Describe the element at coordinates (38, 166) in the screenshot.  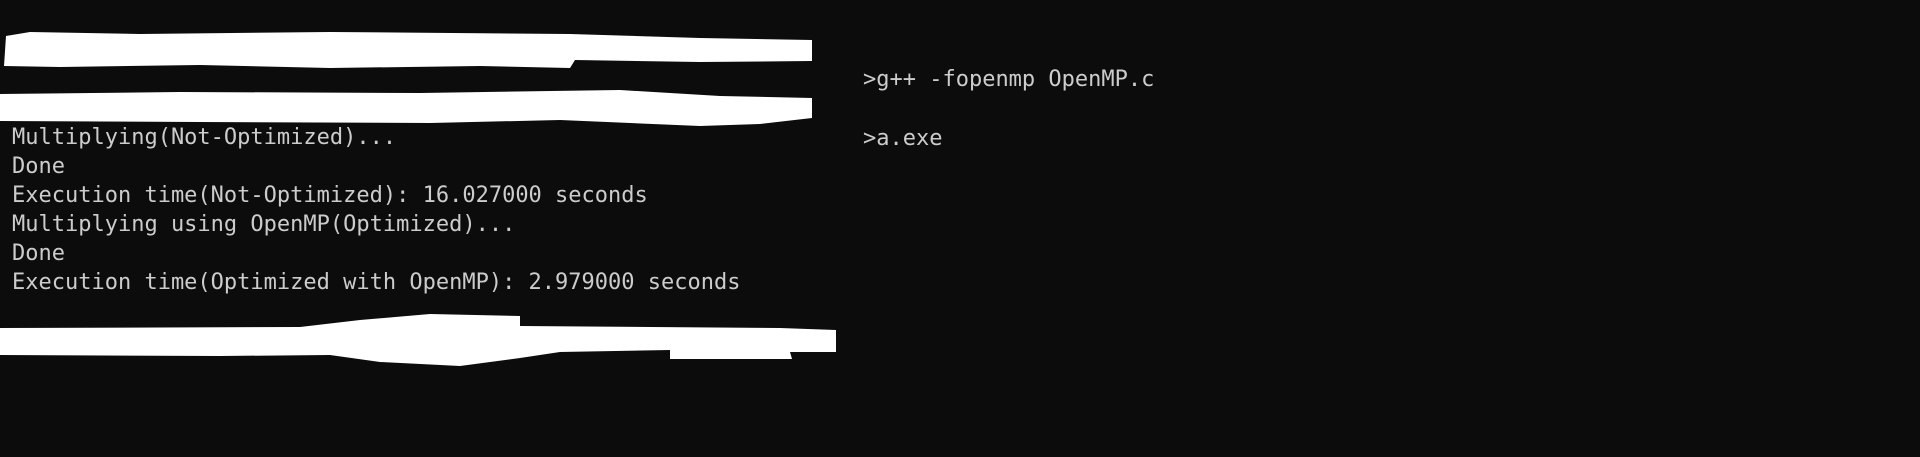
I see `output-line-2: Done` at that location.